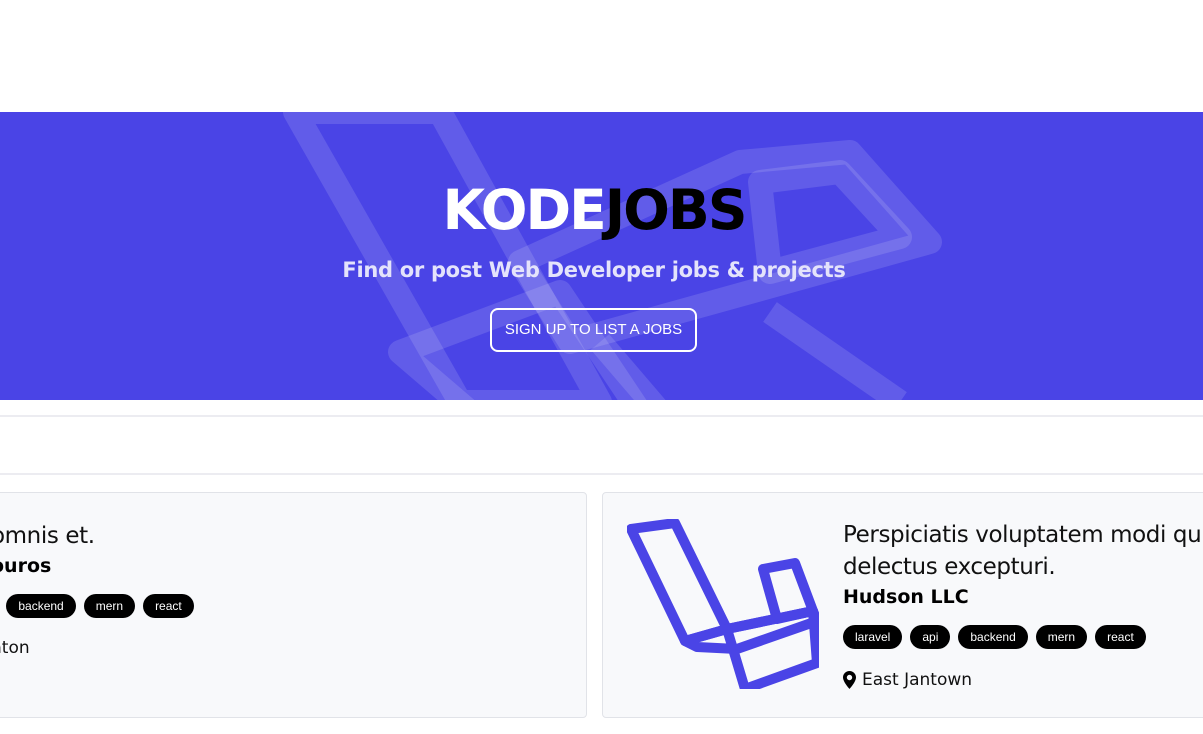 The image size is (1203, 734). What do you see at coordinates (917, 680) in the screenshot?
I see `location-text: East Jantown` at bounding box center [917, 680].